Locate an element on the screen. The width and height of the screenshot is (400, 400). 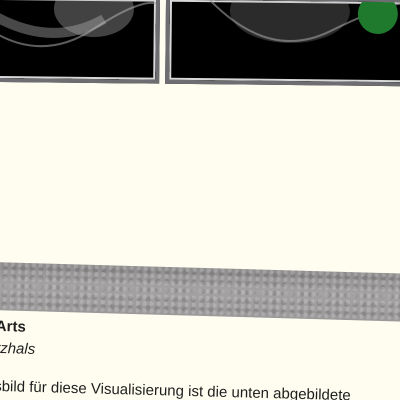
left-thumbnail-graphic is located at coordinates (80, 24).